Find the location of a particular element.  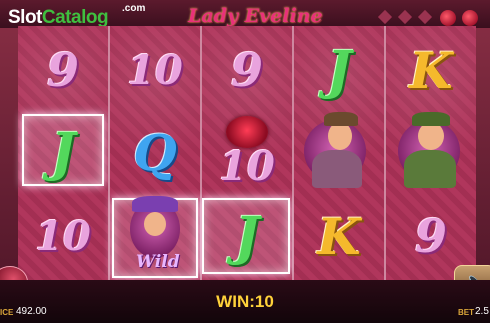

wild-label: Wild is located at coordinates (158, 262).